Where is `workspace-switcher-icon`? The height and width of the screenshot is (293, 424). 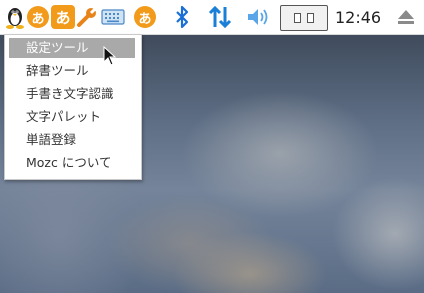 workspace-switcher-icon is located at coordinates (304, 18).